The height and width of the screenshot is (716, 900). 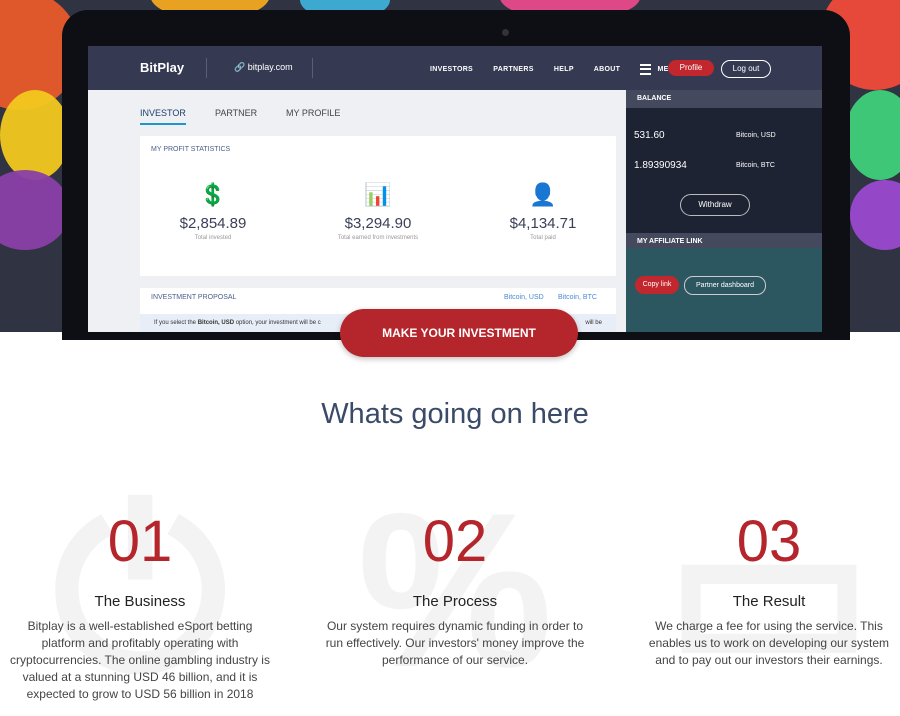 What do you see at coordinates (236, 113) in the screenshot?
I see `tab-partner: PARTNER` at bounding box center [236, 113].